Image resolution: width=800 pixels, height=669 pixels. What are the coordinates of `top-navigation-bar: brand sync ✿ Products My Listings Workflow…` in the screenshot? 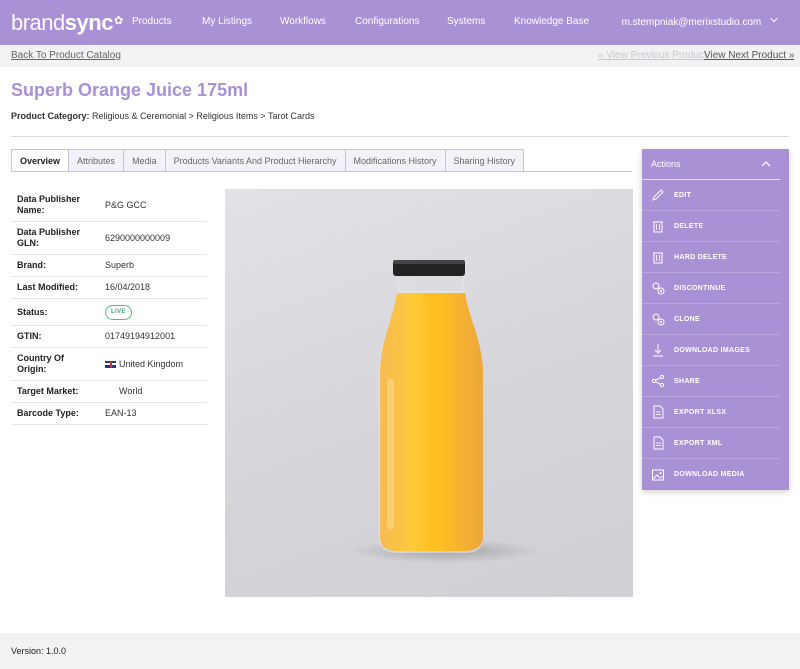 It's located at (400, 22).